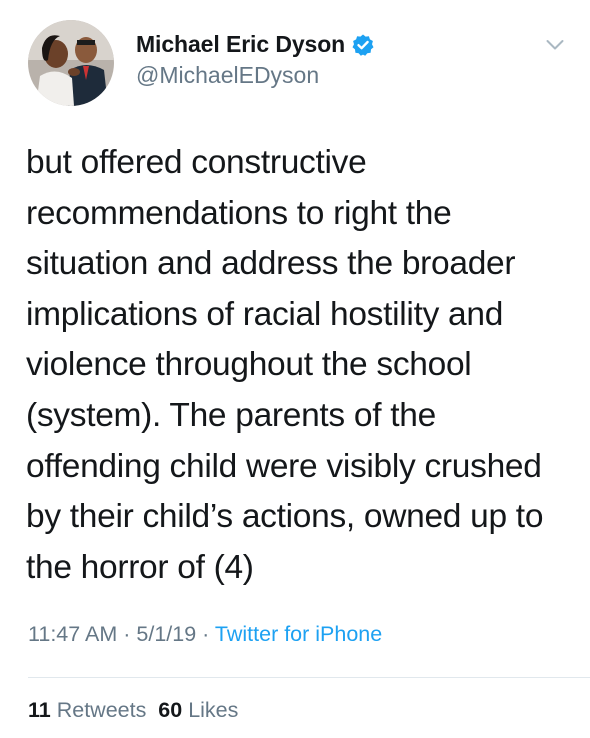 Image resolution: width=590 pixels, height=738 pixels. I want to click on retweets-stat: 11 Retweets, so click(87, 710).